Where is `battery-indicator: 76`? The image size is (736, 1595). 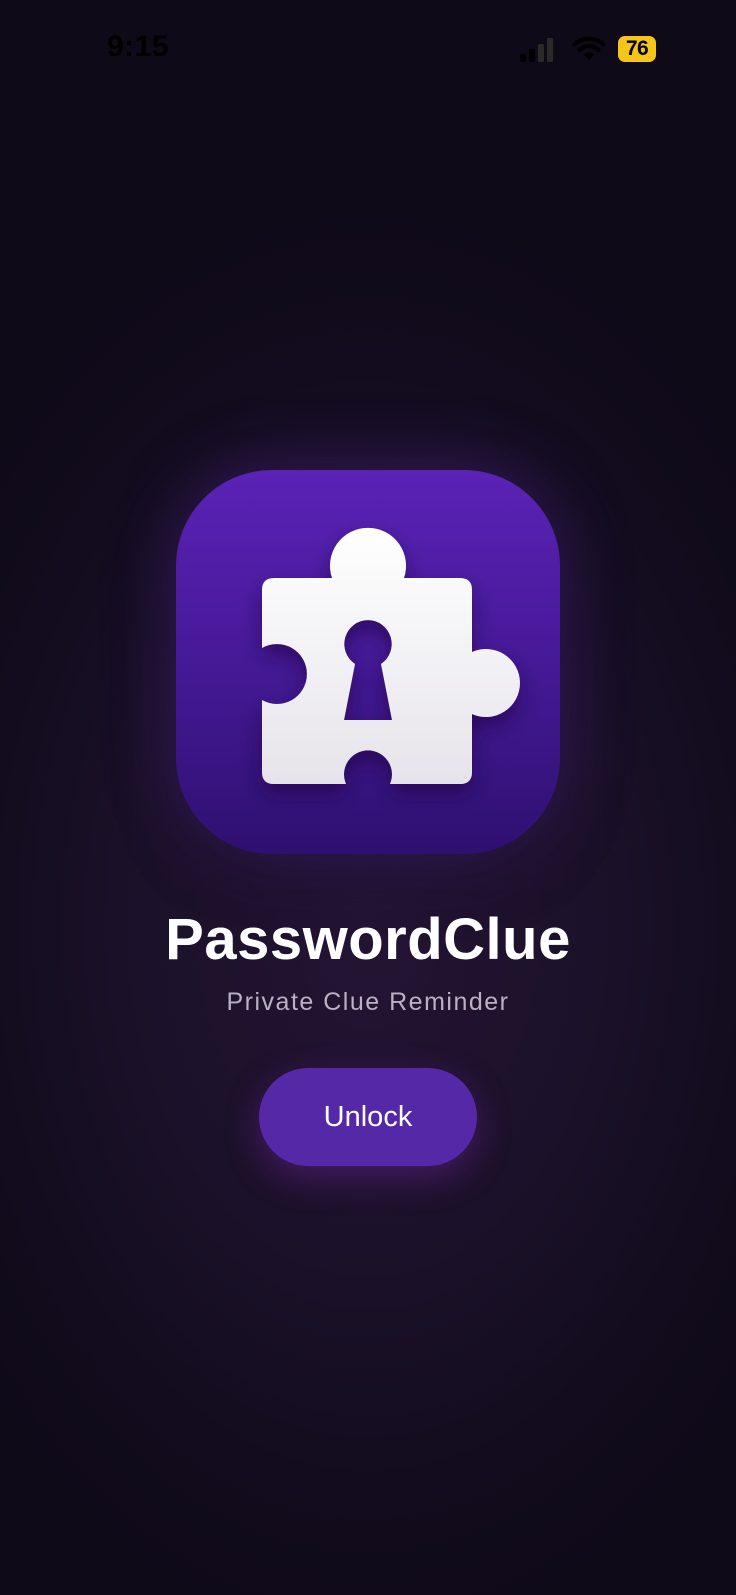 battery-indicator: 76 is located at coordinates (637, 49).